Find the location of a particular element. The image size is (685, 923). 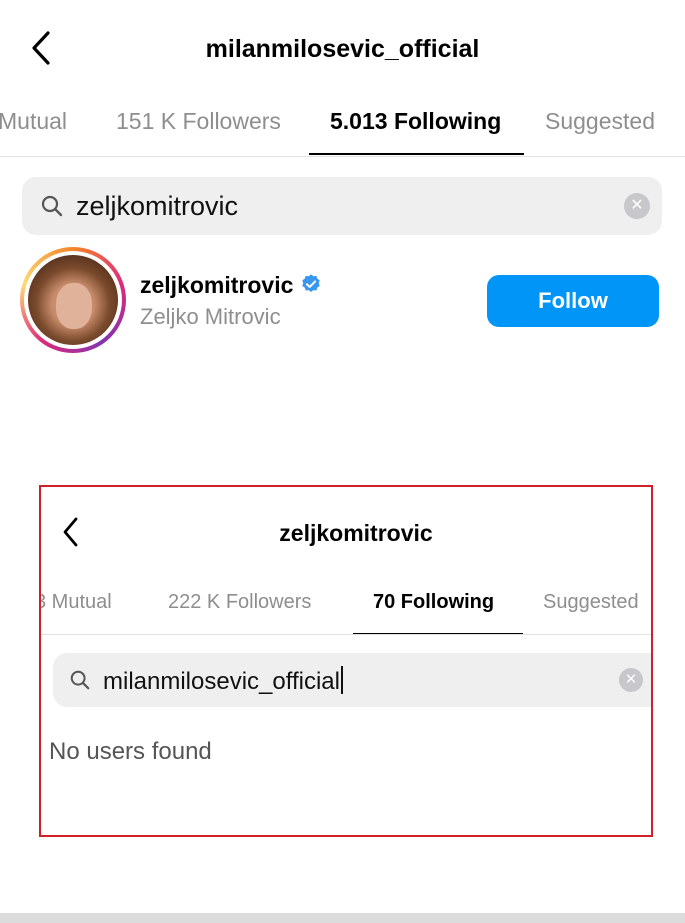

search-value: zeljkomitrovic is located at coordinates (157, 206).